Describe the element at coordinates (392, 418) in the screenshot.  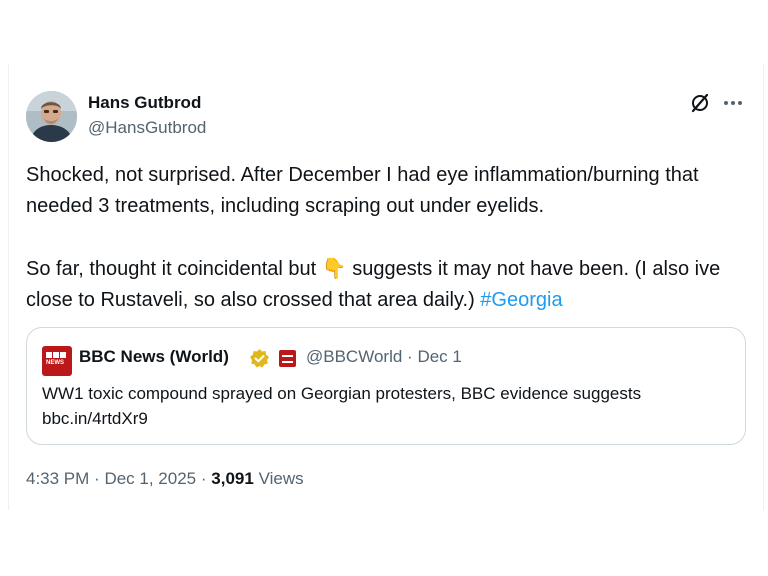
I see `quote-link: bbc.in/4rtdXr9` at that location.